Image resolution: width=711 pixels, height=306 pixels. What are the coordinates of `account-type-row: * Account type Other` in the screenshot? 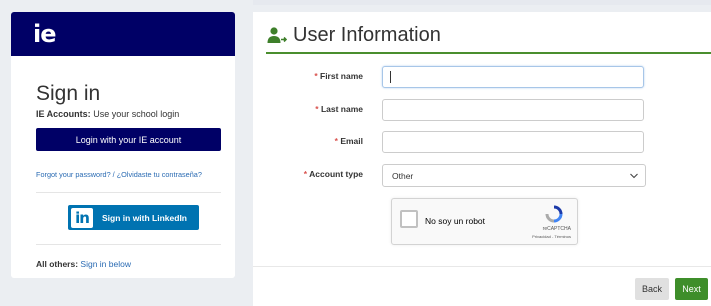 It's located at (482, 176).